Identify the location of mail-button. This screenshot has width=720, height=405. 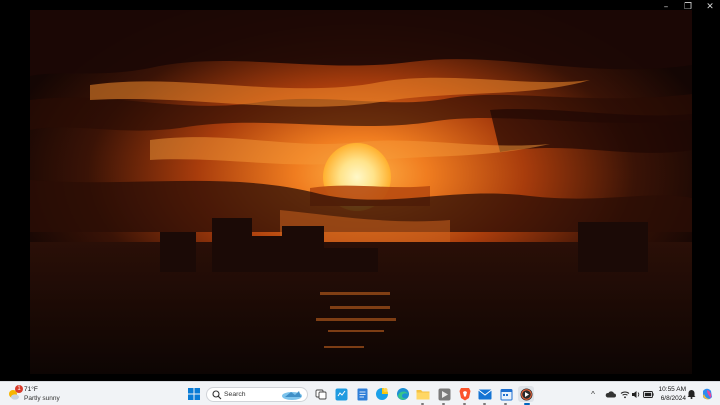
(485, 394).